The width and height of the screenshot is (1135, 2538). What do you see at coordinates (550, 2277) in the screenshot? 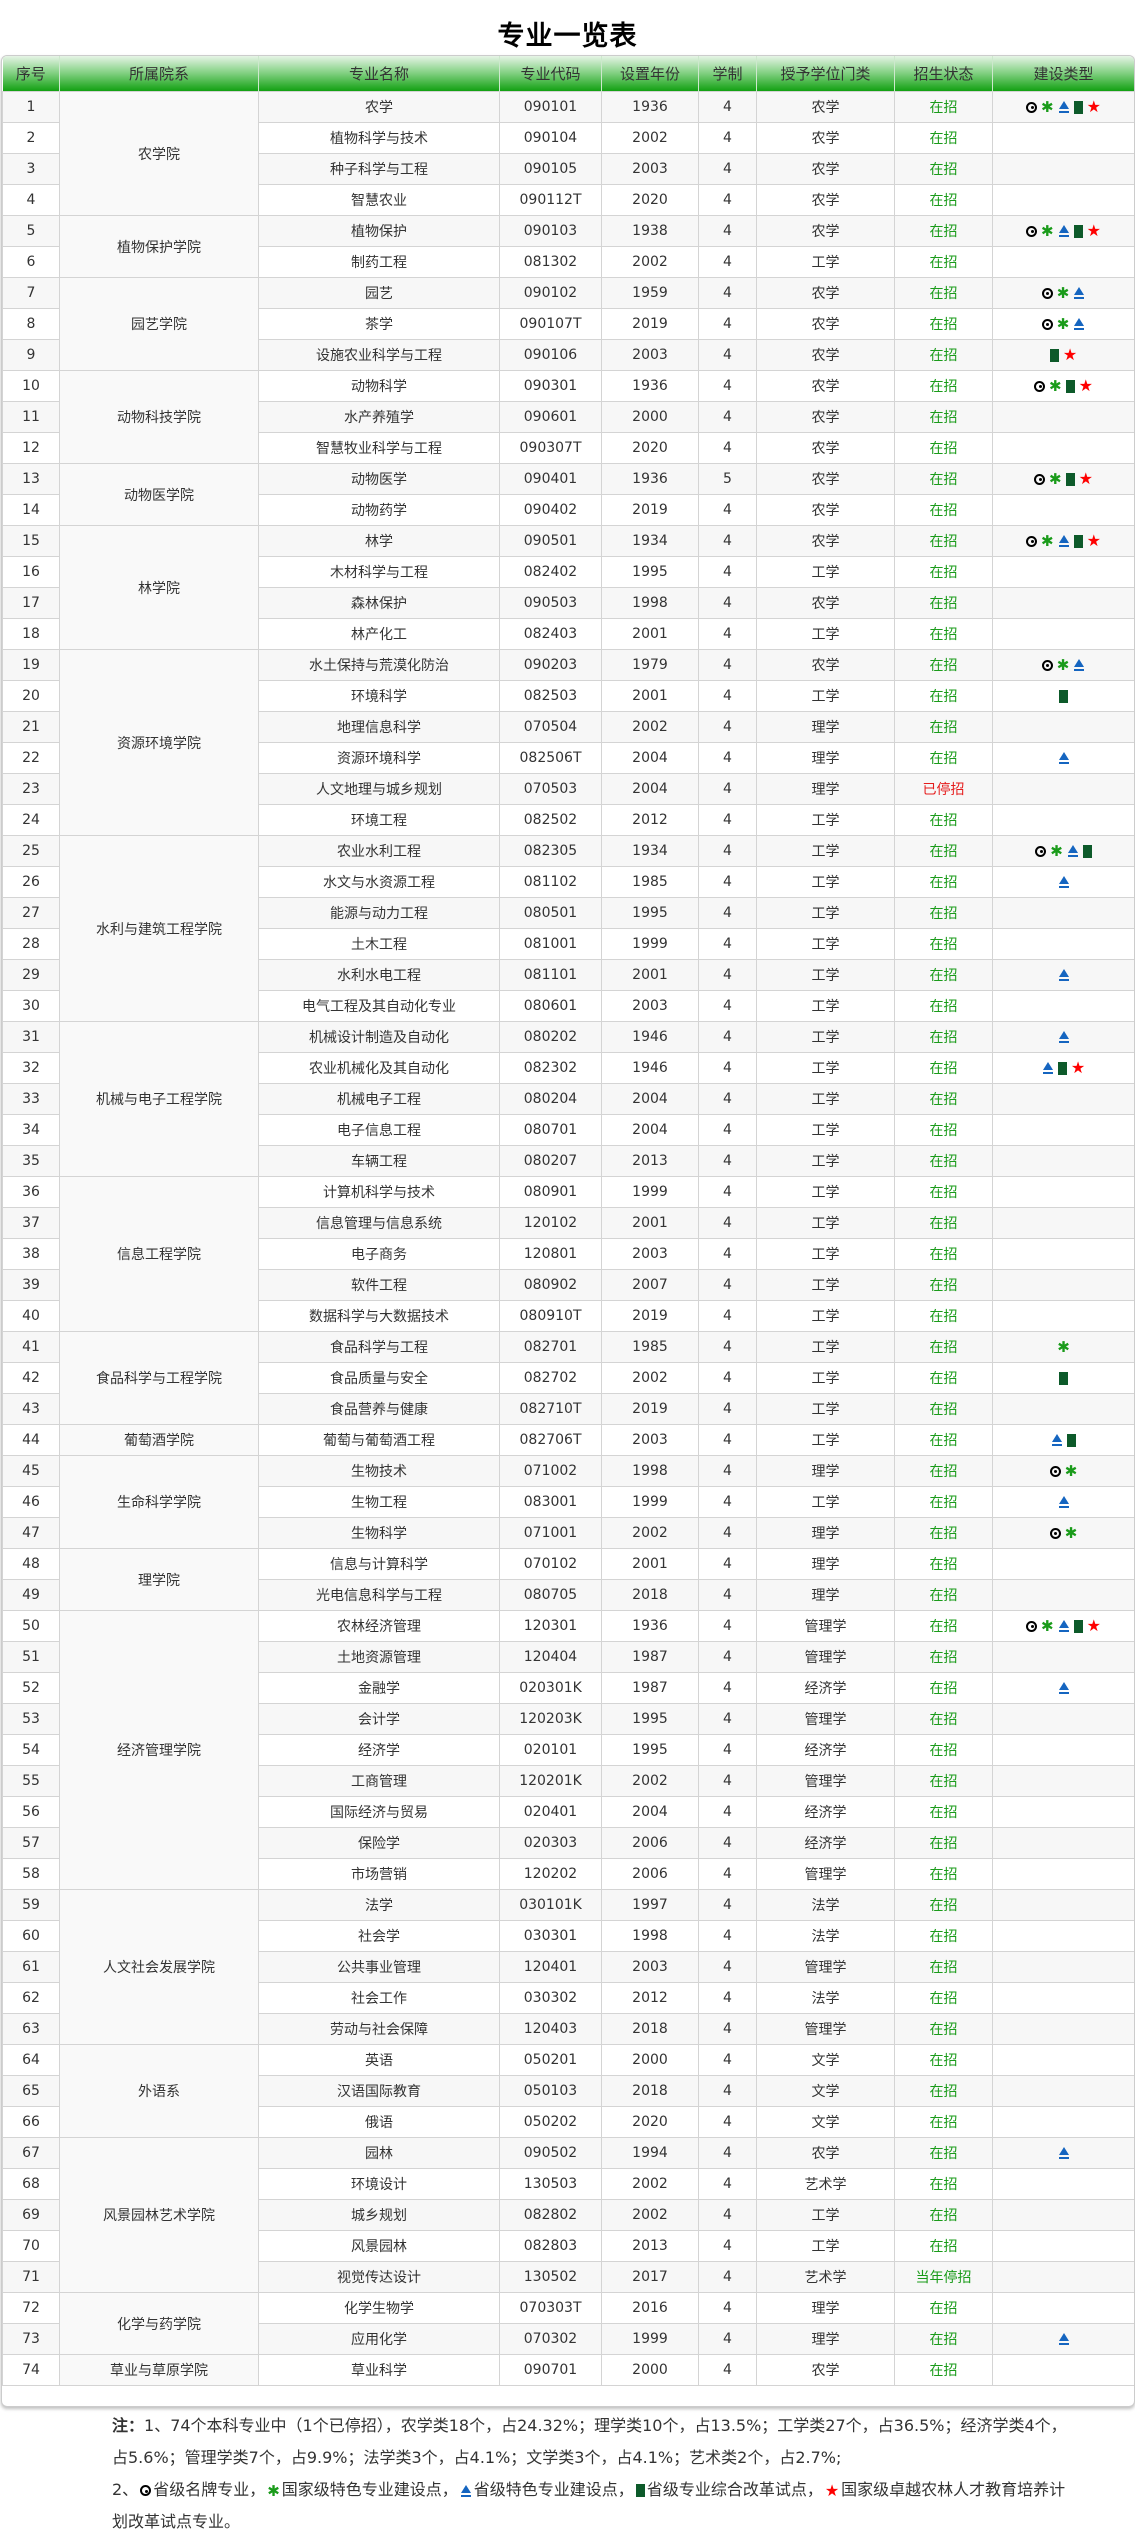
I see `major-code: 130502` at bounding box center [550, 2277].